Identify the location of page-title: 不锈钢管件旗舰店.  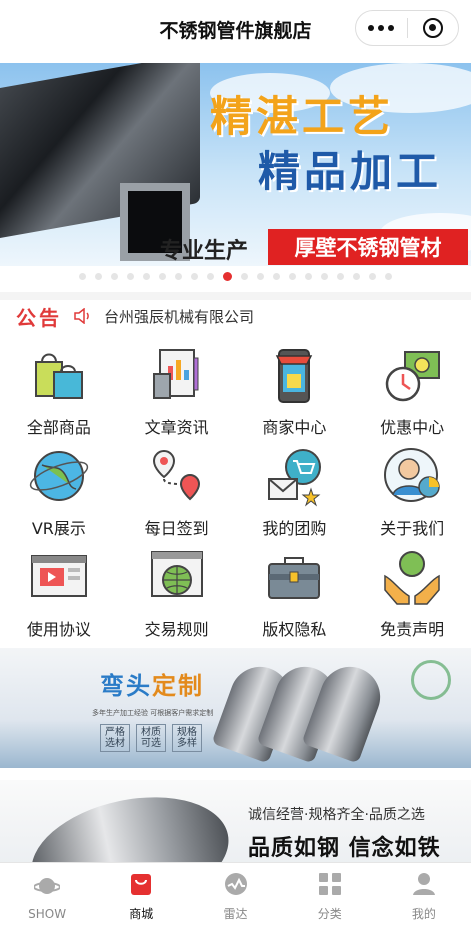
(235, 30).